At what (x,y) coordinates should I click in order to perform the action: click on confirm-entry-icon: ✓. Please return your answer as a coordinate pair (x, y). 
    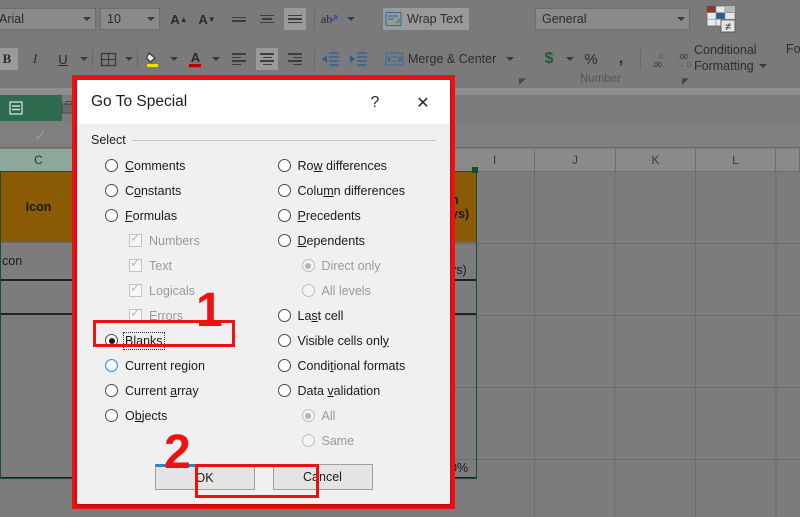
    Looking at the image, I should click on (40, 136).